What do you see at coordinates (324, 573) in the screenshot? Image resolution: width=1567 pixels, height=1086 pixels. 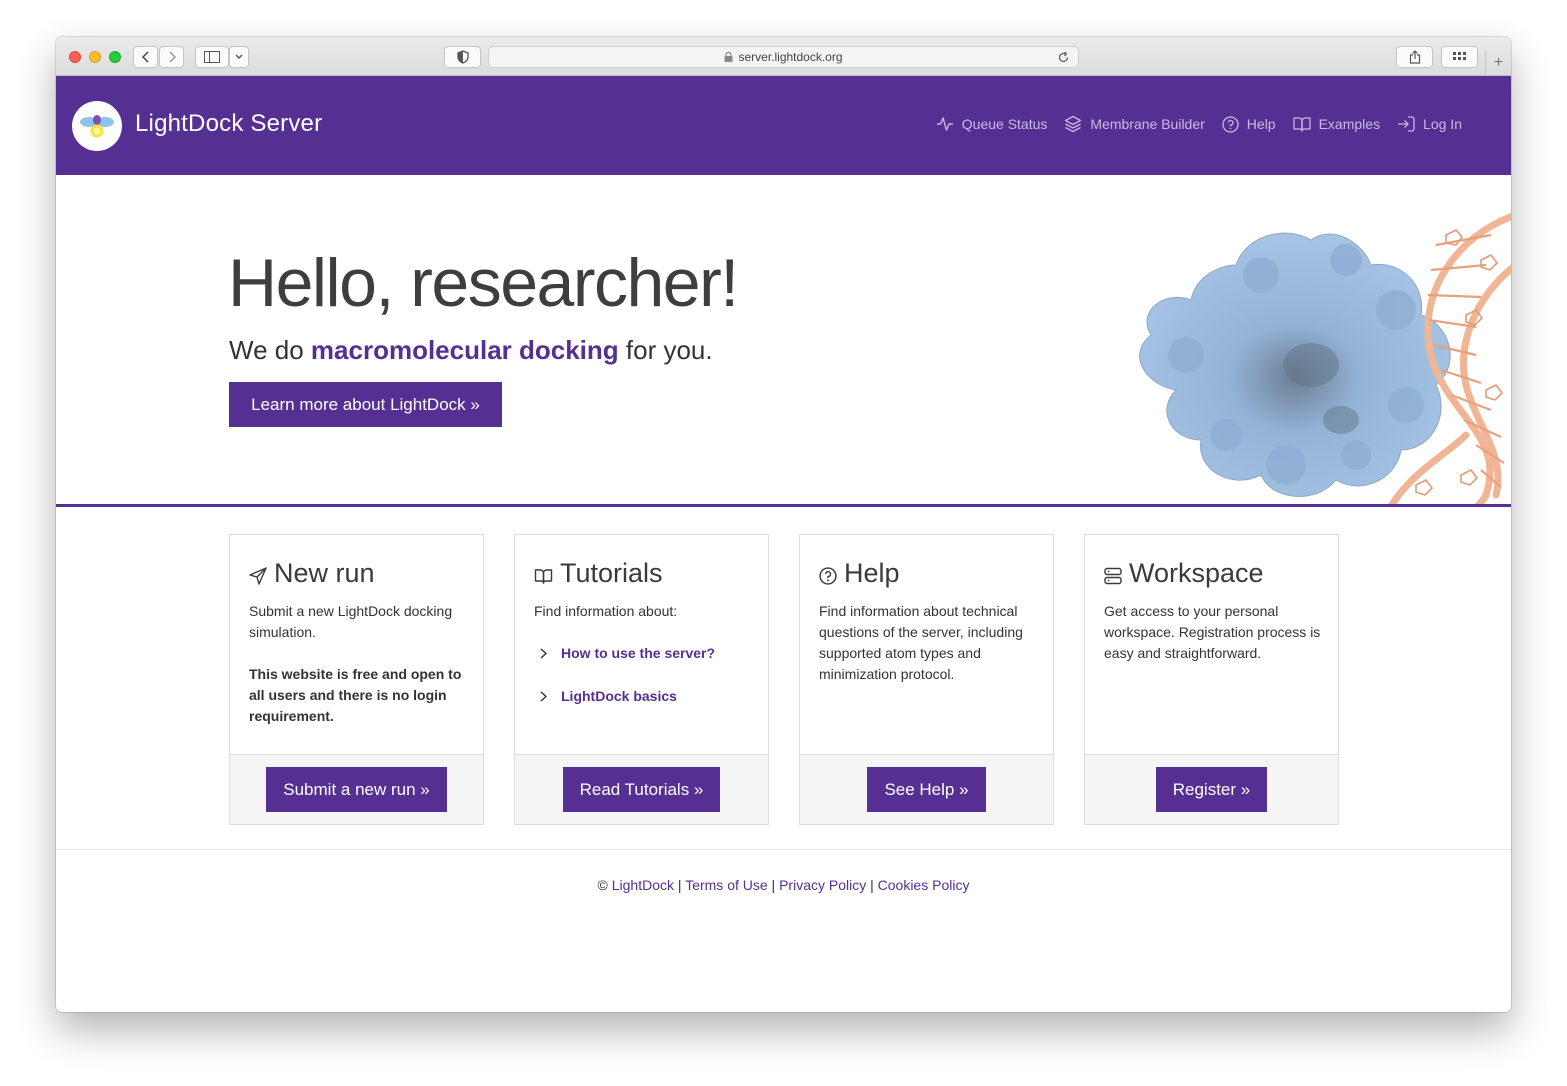 I see `card-new-run-title: New run` at bounding box center [324, 573].